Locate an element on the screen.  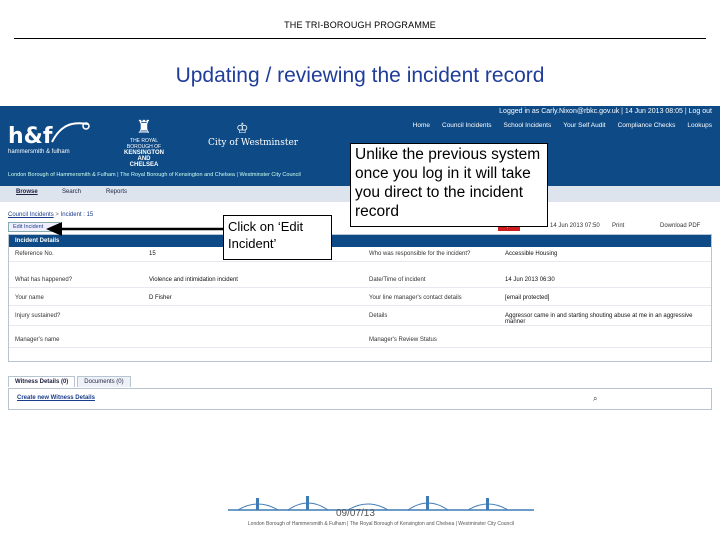
top-nav-council-incidents: Council Incidents is located at coordinates (467, 125).